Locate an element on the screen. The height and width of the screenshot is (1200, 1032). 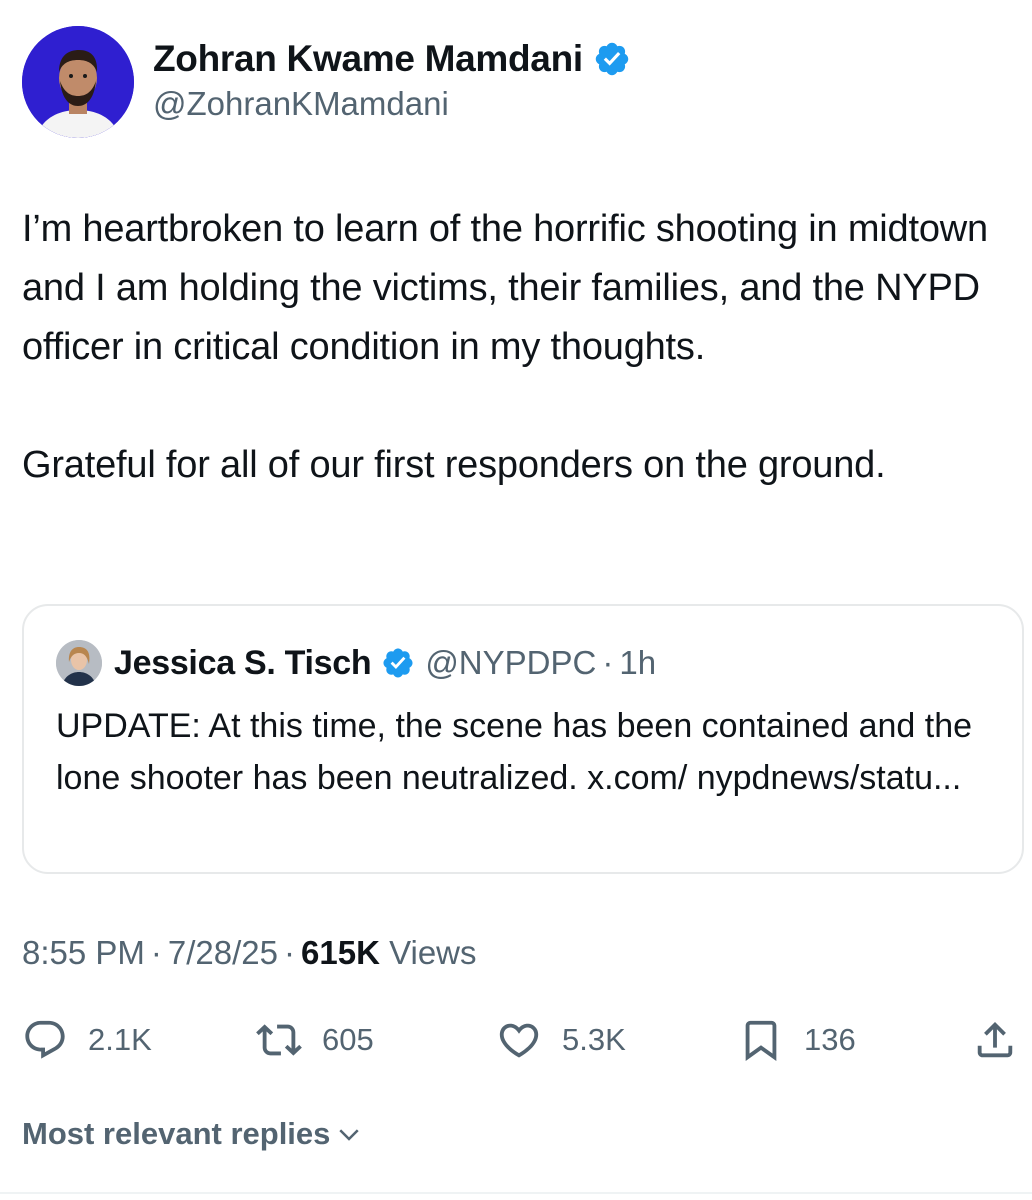
author-avatar-image is located at coordinates (78, 82).